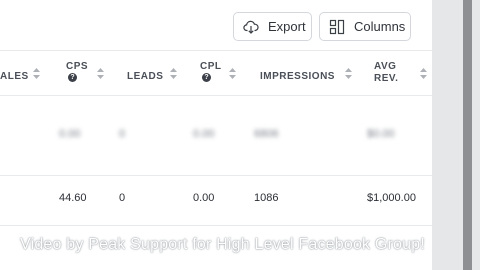 This screenshot has height=270, width=480. What do you see at coordinates (70, 134) in the screenshot?
I see `cell-cps: 0.00` at bounding box center [70, 134].